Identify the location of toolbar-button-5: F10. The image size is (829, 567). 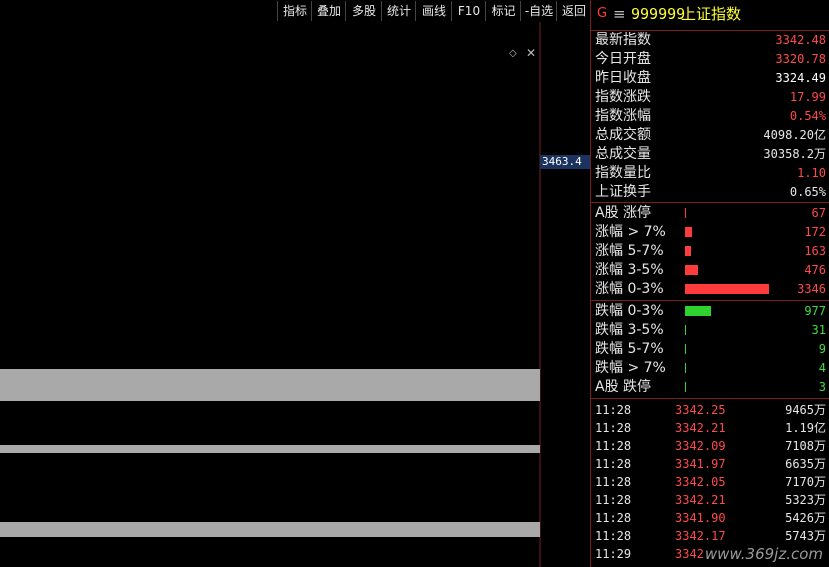
(468, 11).